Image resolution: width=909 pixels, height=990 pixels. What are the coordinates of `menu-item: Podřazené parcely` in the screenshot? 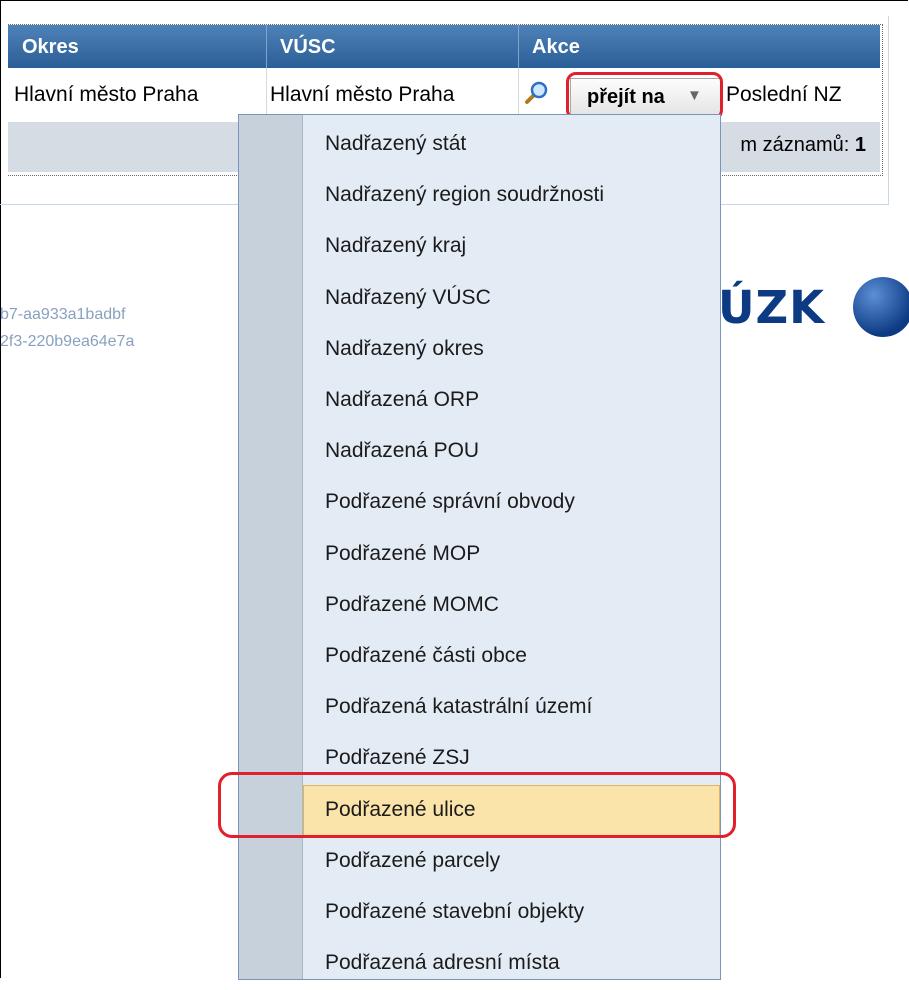 It's located at (511, 862).